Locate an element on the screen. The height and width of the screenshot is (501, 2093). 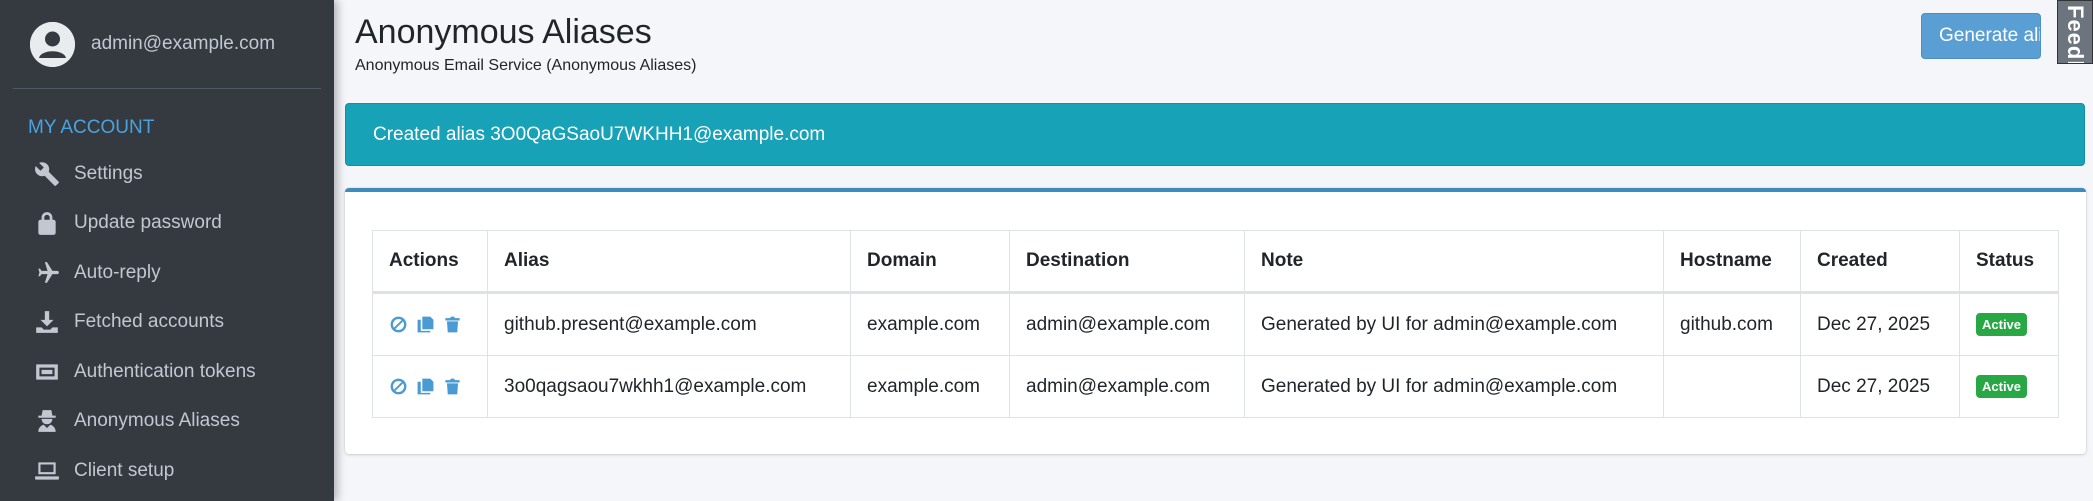
feedback-label: Feedback is located at coordinates (2075, 34).